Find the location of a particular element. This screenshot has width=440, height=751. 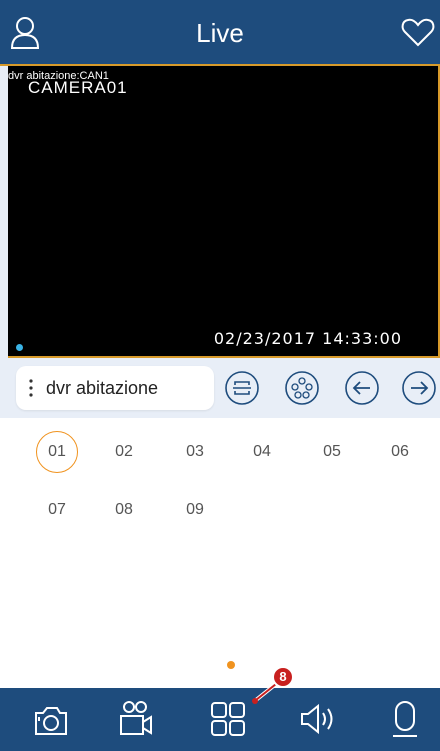

device-name: dvr abitazione is located at coordinates (102, 388).